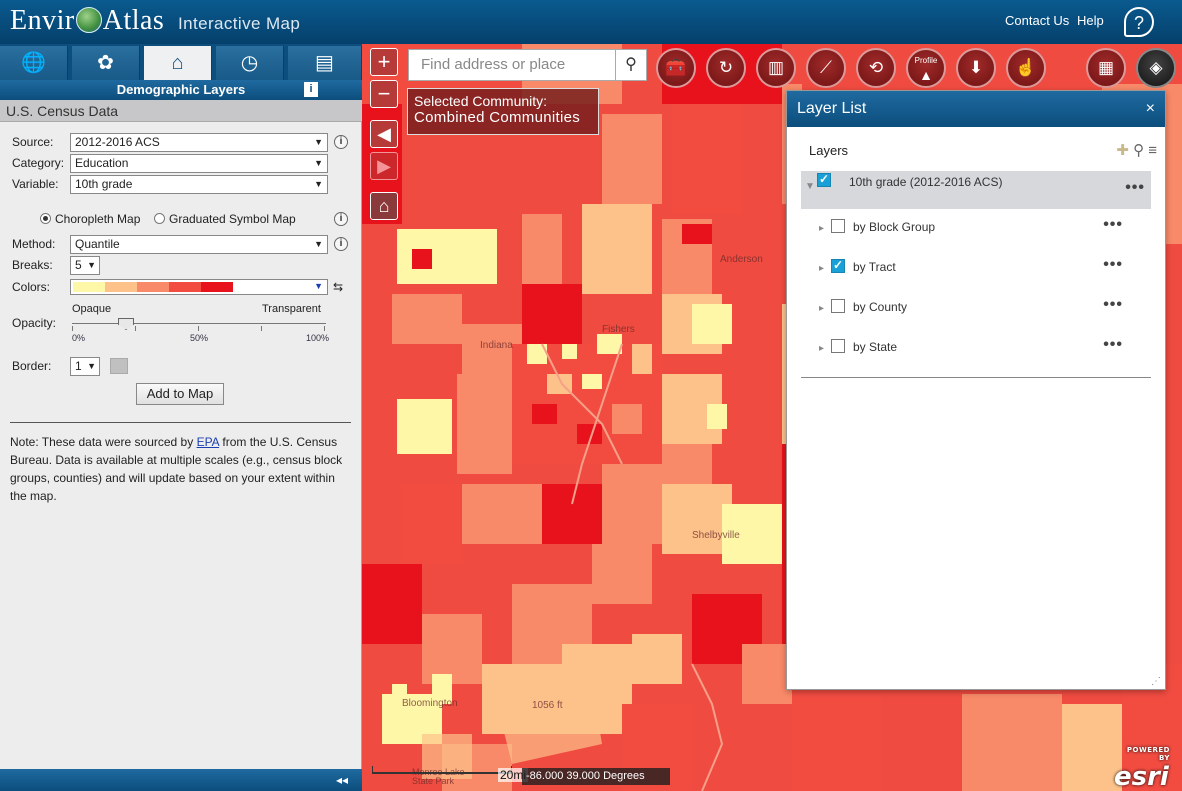 The width and height of the screenshot is (1182, 791). What do you see at coordinates (384, 166) in the screenshot?
I see `next-extent-button: ▶` at bounding box center [384, 166].